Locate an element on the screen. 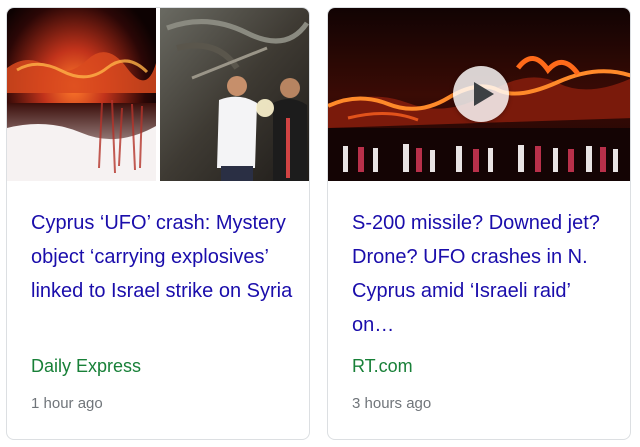 Image resolution: width=640 pixels, height=447 pixels. play-button is located at coordinates (481, 94).